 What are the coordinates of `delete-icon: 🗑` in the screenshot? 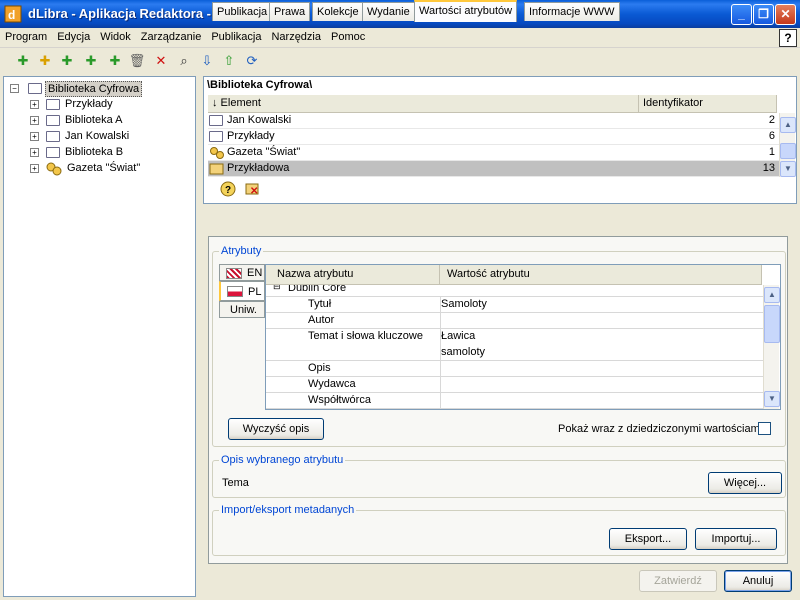 It's located at (137, 61).